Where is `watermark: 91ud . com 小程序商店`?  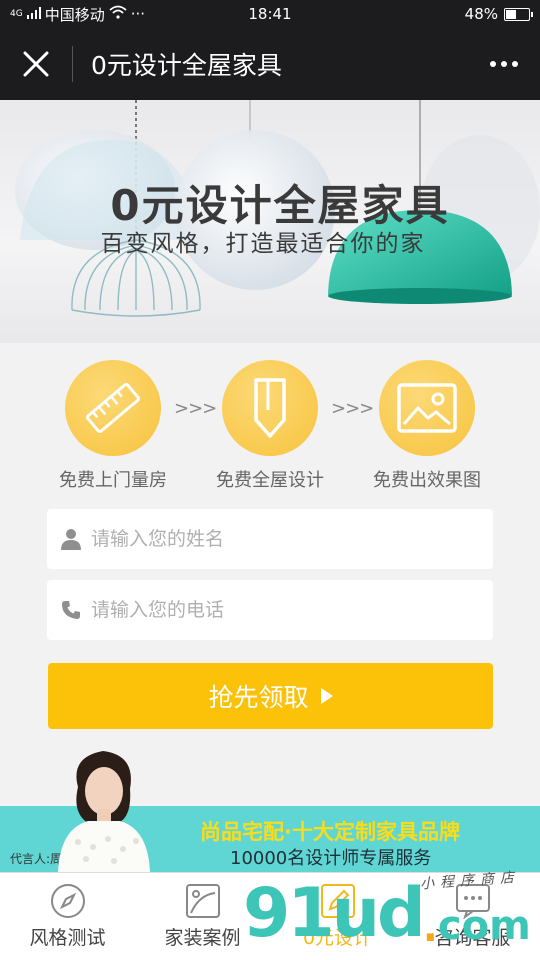 watermark: 91ud . com 小程序商店 is located at coordinates (387, 911).